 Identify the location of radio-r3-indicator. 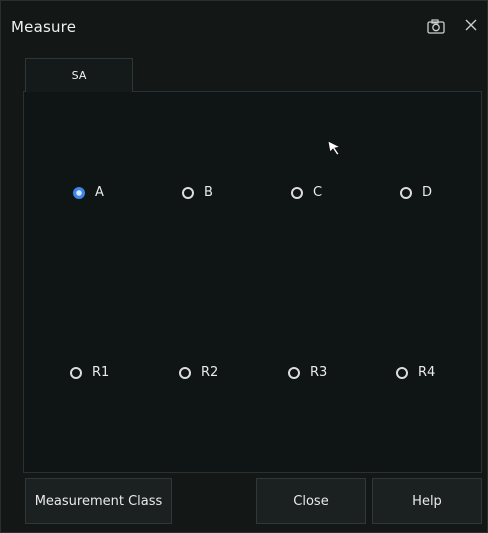
(294, 372).